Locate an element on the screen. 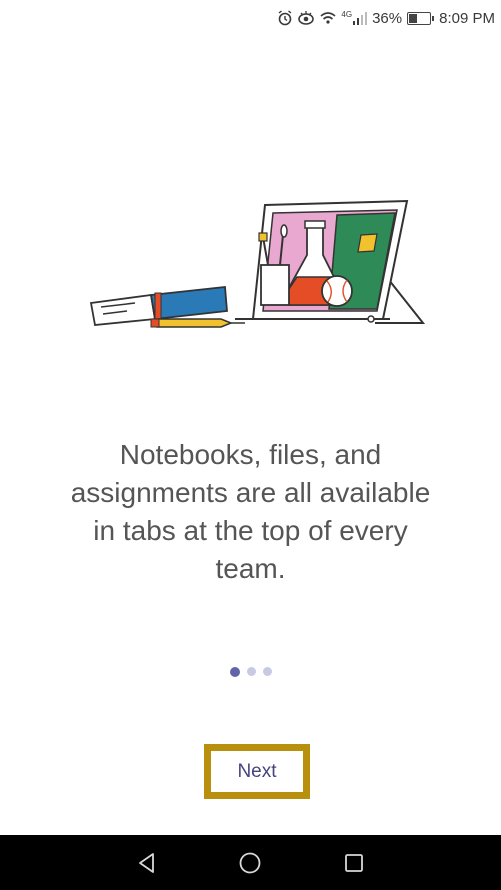 This screenshot has width=501, height=890. network-type-label: 4G is located at coordinates (347, 14).